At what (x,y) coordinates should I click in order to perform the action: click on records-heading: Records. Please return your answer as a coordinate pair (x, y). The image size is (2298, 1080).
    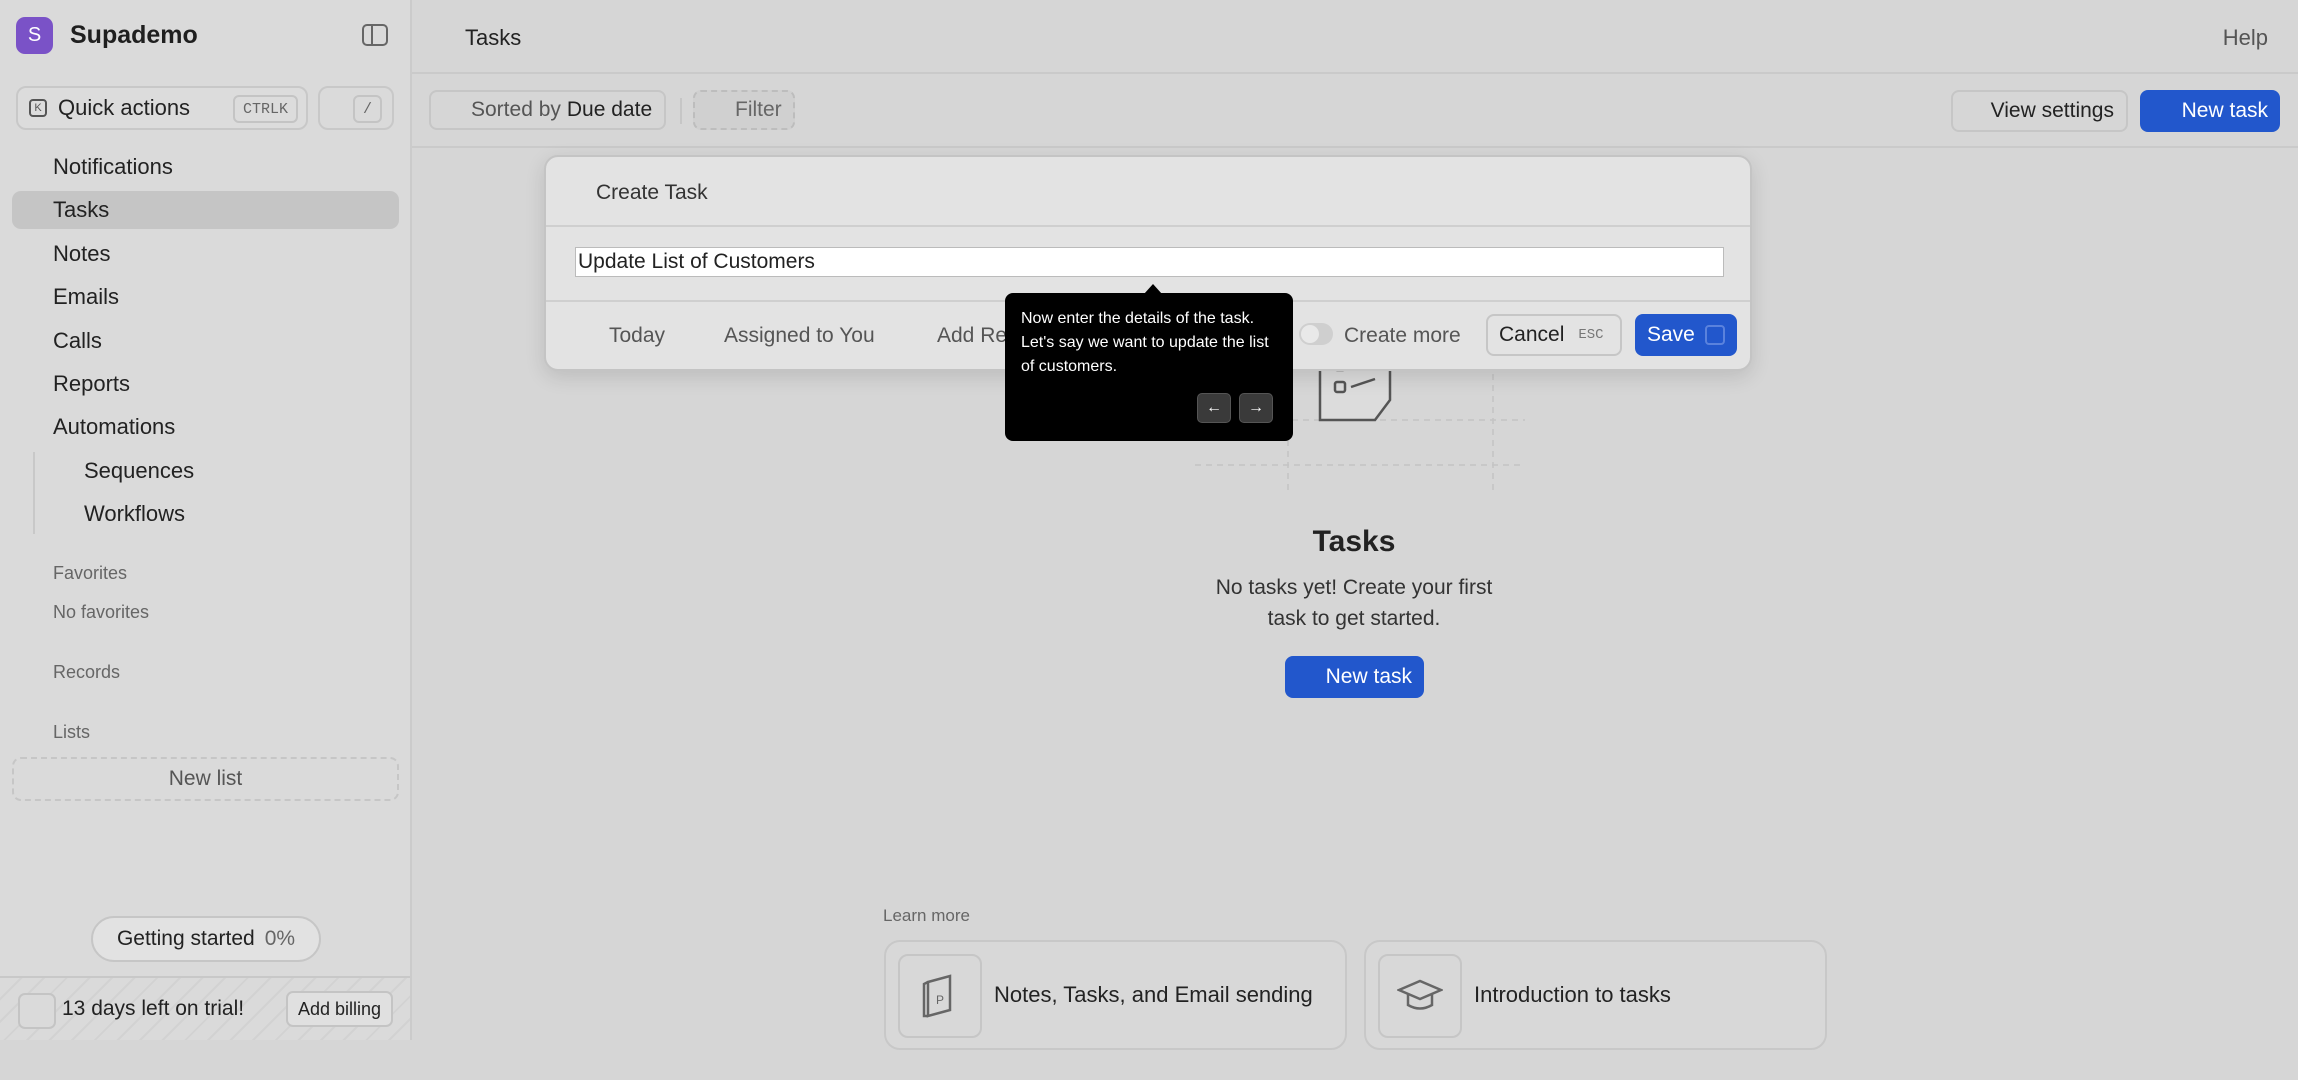
    Looking at the image, I should click on (86, 672).